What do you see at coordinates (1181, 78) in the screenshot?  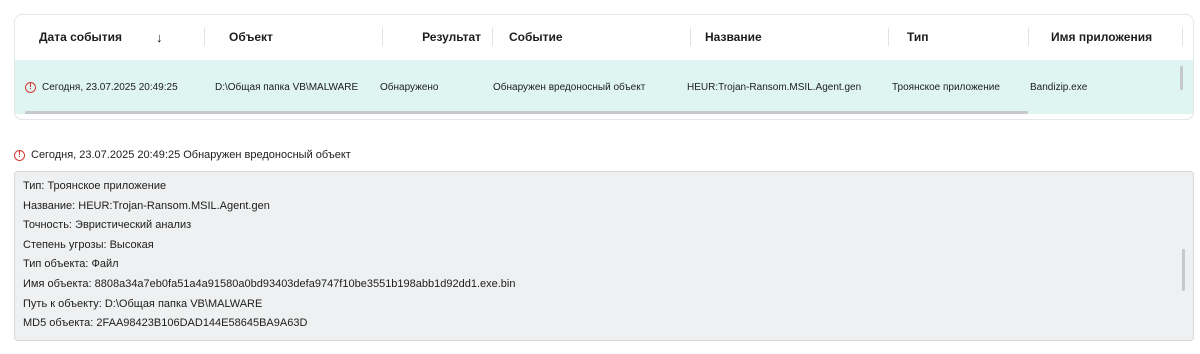 I see `vertical-scrollbar` at bounding box center [1181, 78].